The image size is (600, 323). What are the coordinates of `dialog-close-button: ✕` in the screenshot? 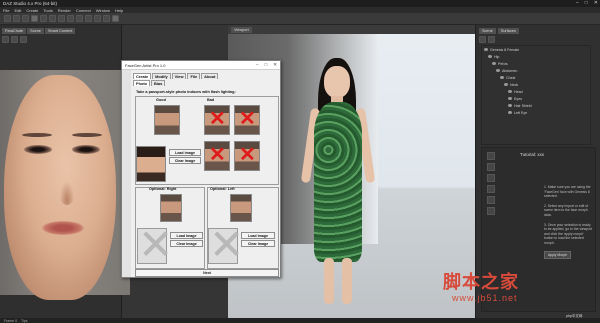 It's located at (275, 65).